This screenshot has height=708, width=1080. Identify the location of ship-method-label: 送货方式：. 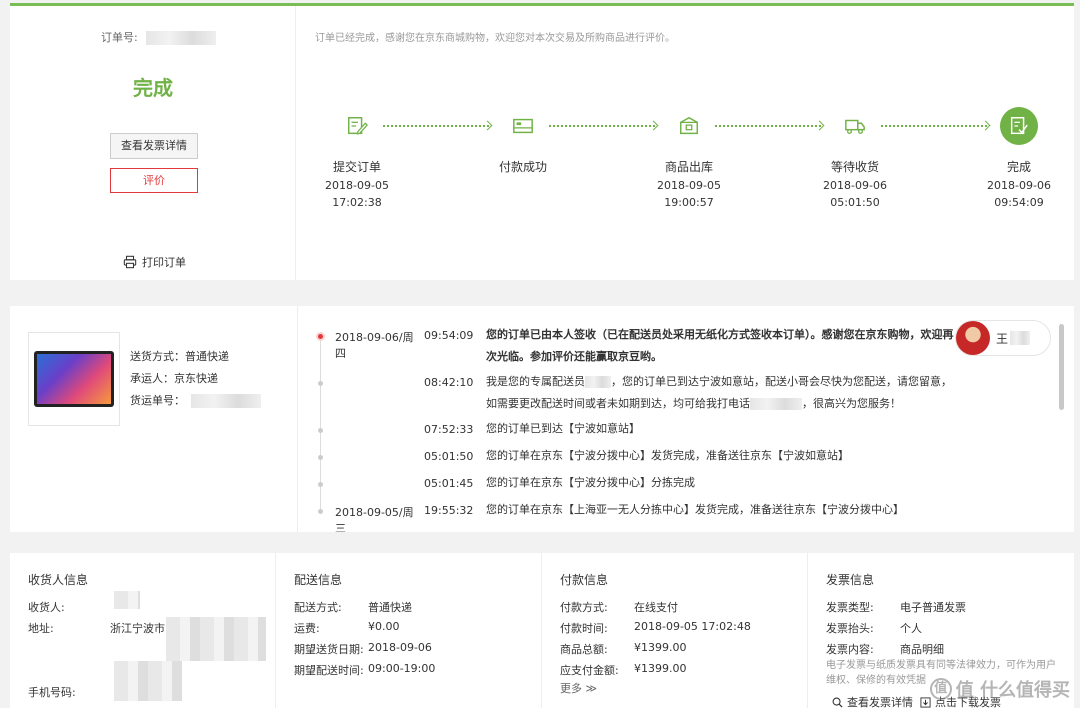
(157, 356).